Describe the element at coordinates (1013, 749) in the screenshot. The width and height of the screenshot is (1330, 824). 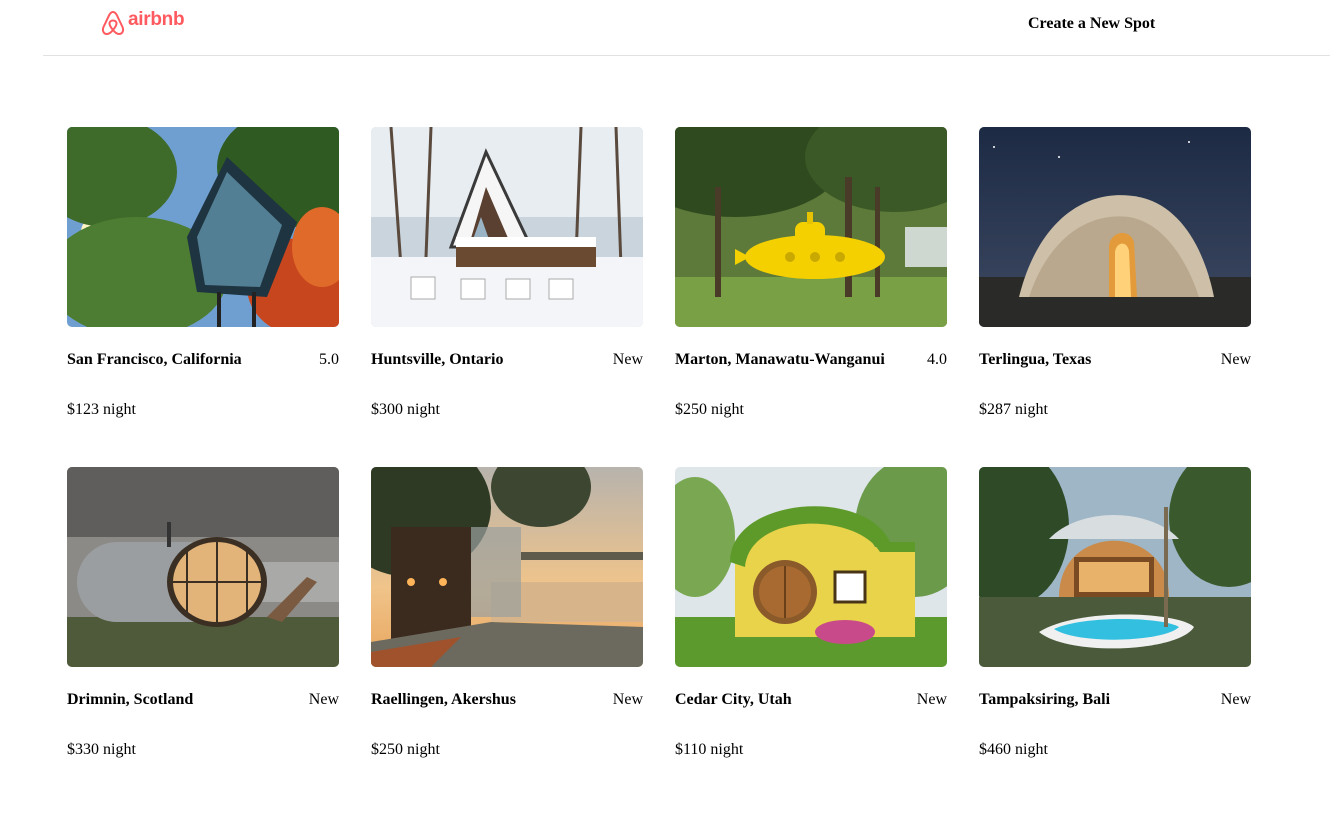
I see `spot-price: $460 night` at that location.